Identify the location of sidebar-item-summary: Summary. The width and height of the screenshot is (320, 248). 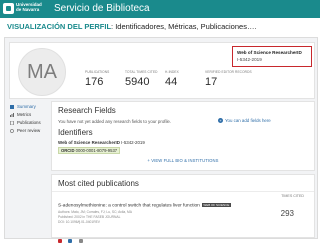
(28, 107).